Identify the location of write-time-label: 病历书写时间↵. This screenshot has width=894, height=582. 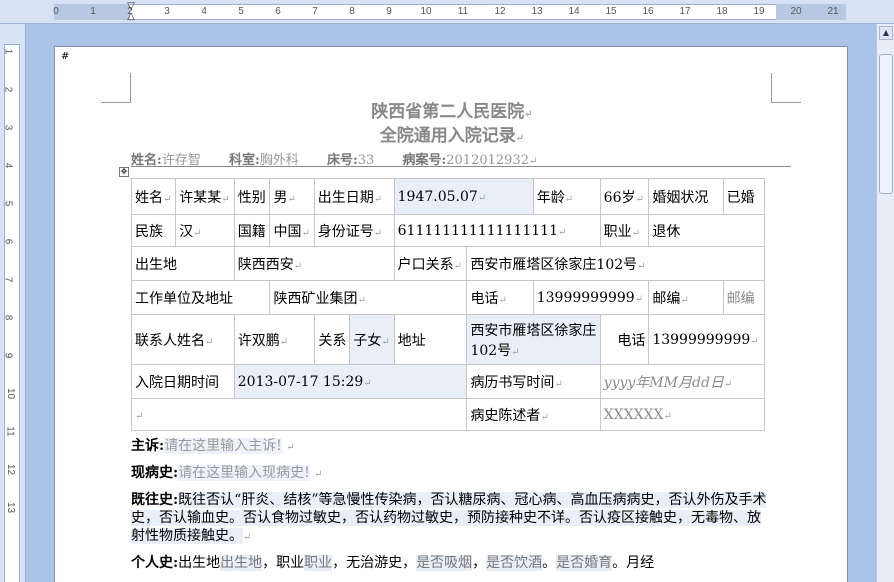
(533, 381).